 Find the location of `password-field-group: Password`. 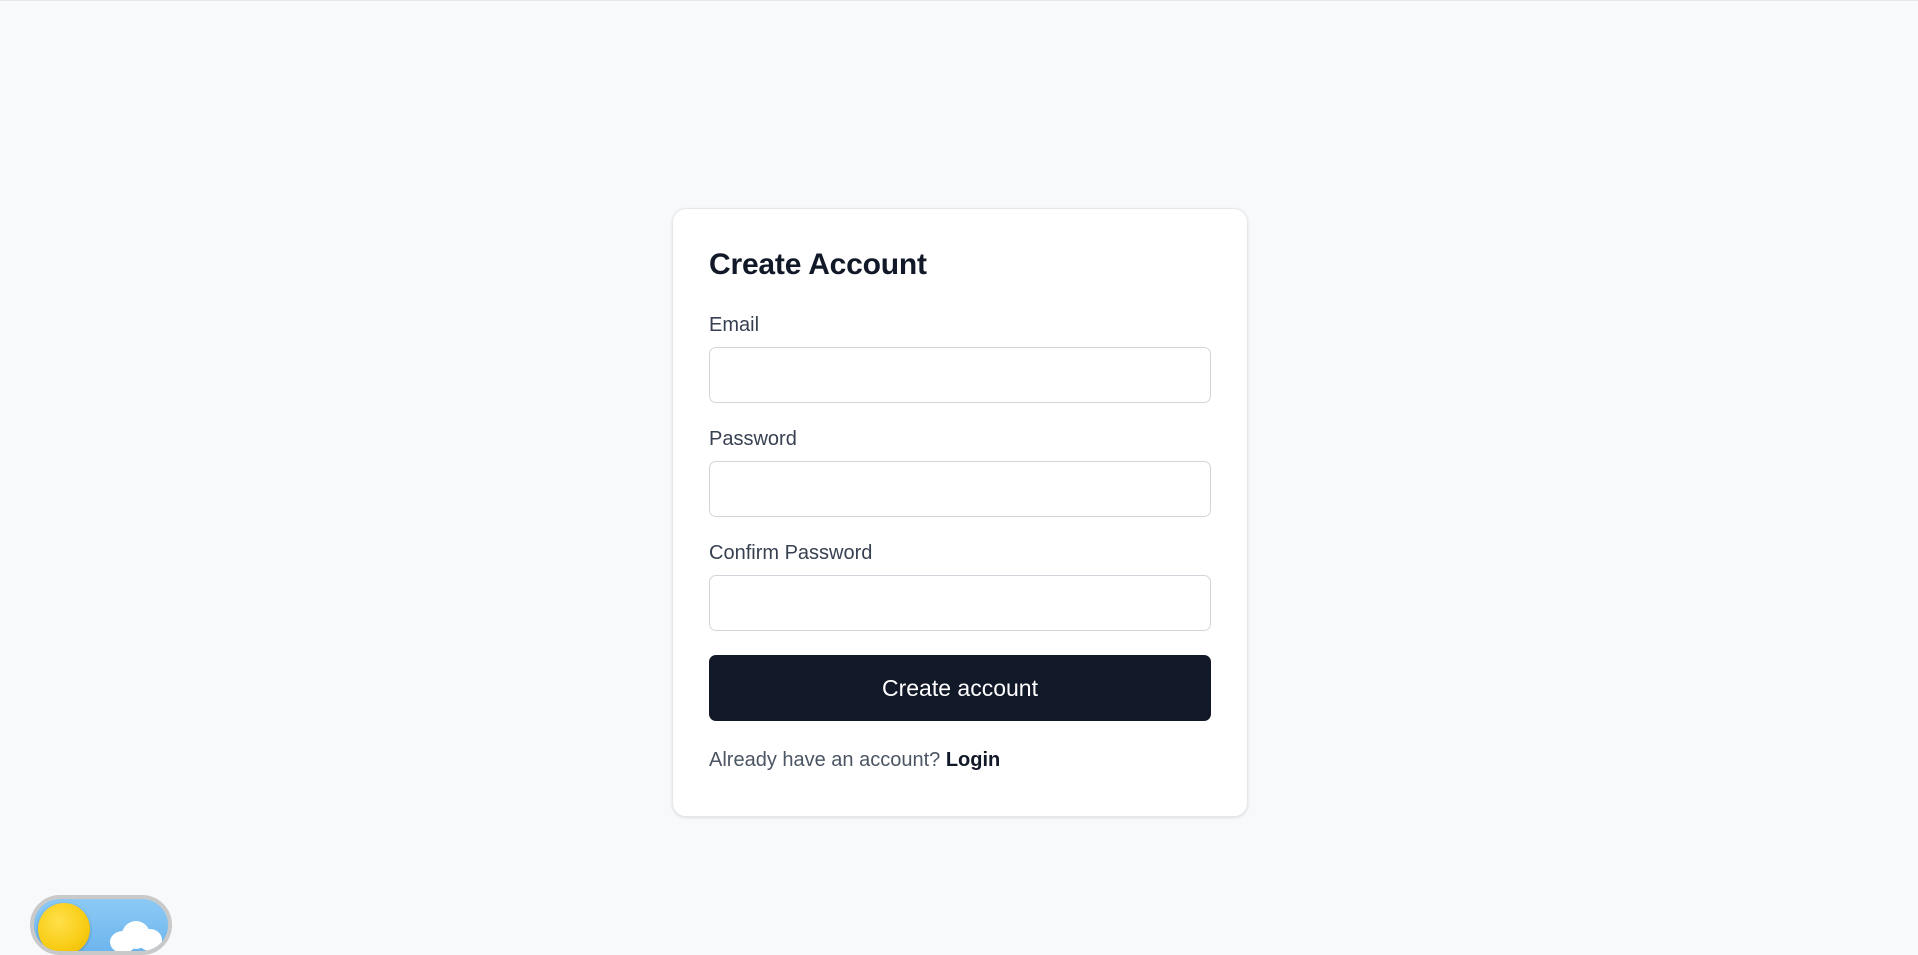

password-field-group: Password is located at coordinates (960, 472).